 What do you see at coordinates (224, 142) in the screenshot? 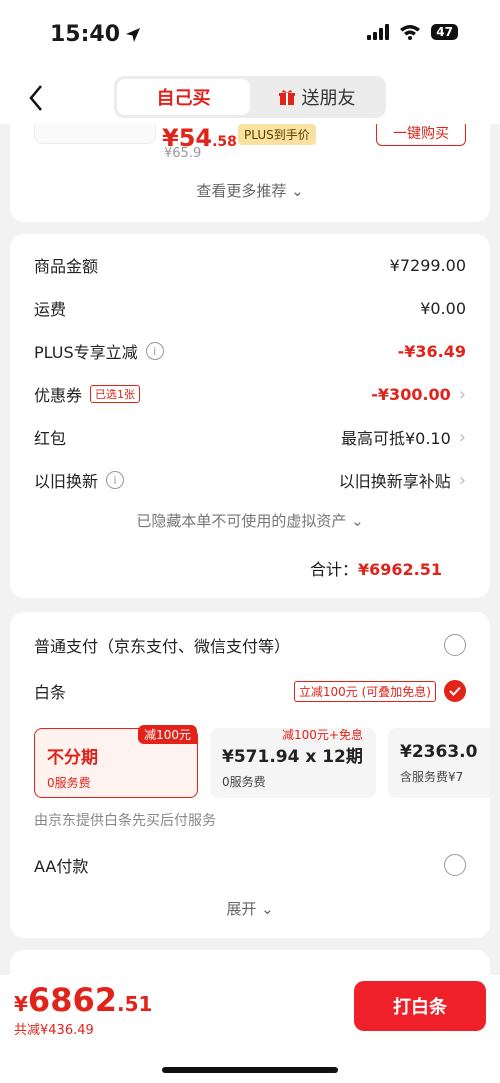
I see `recommend-price-dec: .58` at bounding box center [224, 142].